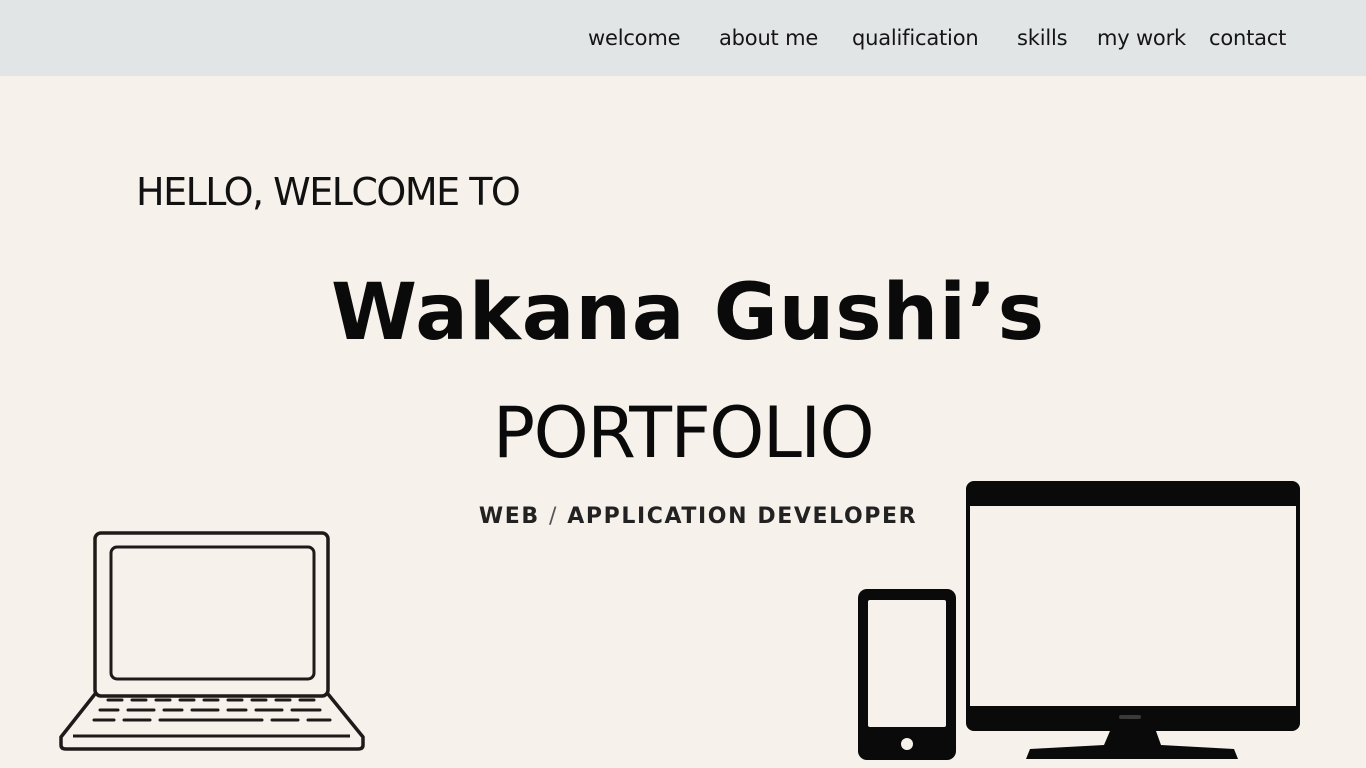  Describe the element at coordinates (1042, 38) in the screenshot. I see `nav-link-skills: skills` at that location.